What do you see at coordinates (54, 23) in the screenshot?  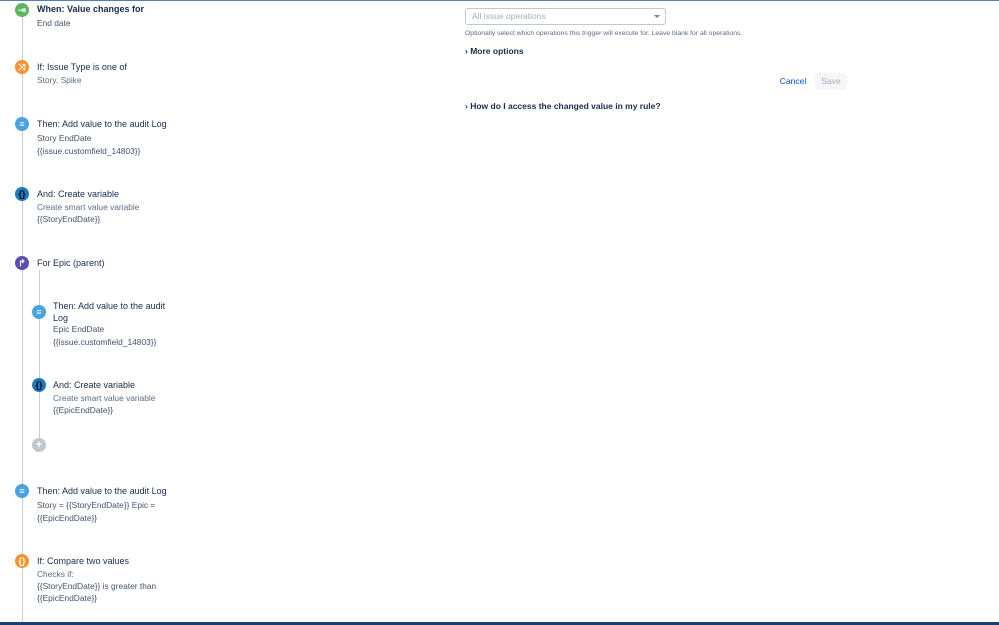 I see `step-detail: End date` at bounding box center [54, 23].